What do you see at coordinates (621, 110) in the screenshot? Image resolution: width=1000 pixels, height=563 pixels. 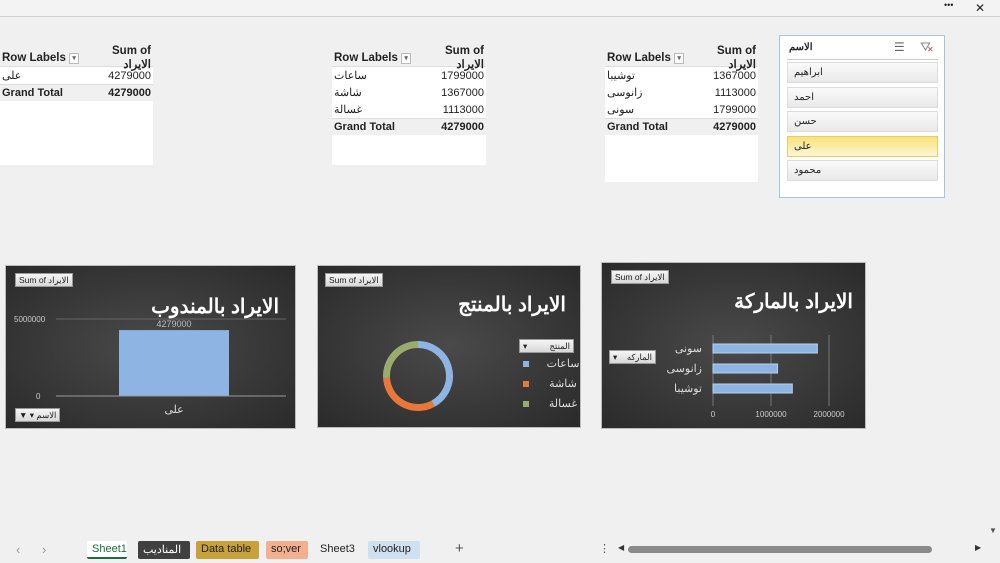 I see `row-label: سونى` at bounding box center [621, 110].